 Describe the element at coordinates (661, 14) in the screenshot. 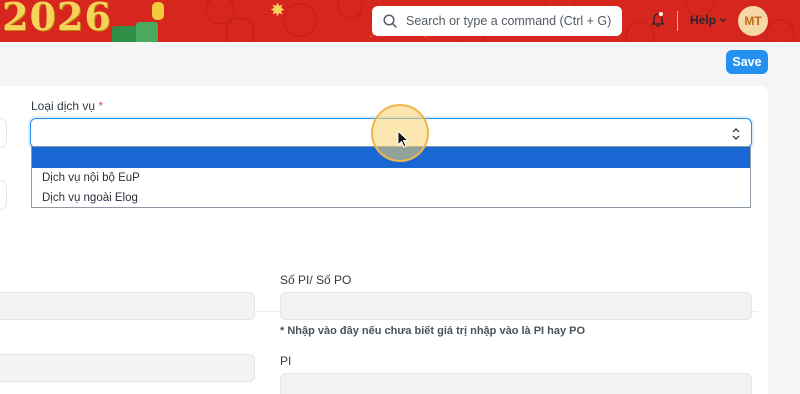

I see `notification-dot` at that location.